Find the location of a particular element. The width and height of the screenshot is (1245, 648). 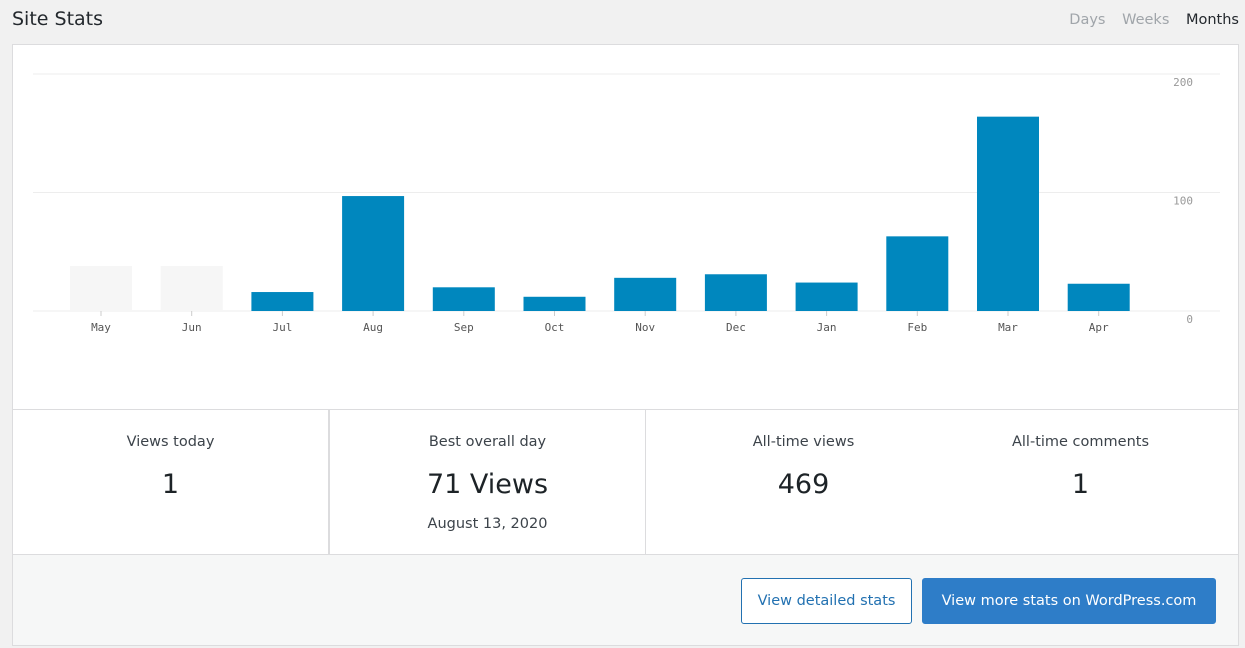

header: Site Stats Days Weeks Months is located at coordinates (622, 22).